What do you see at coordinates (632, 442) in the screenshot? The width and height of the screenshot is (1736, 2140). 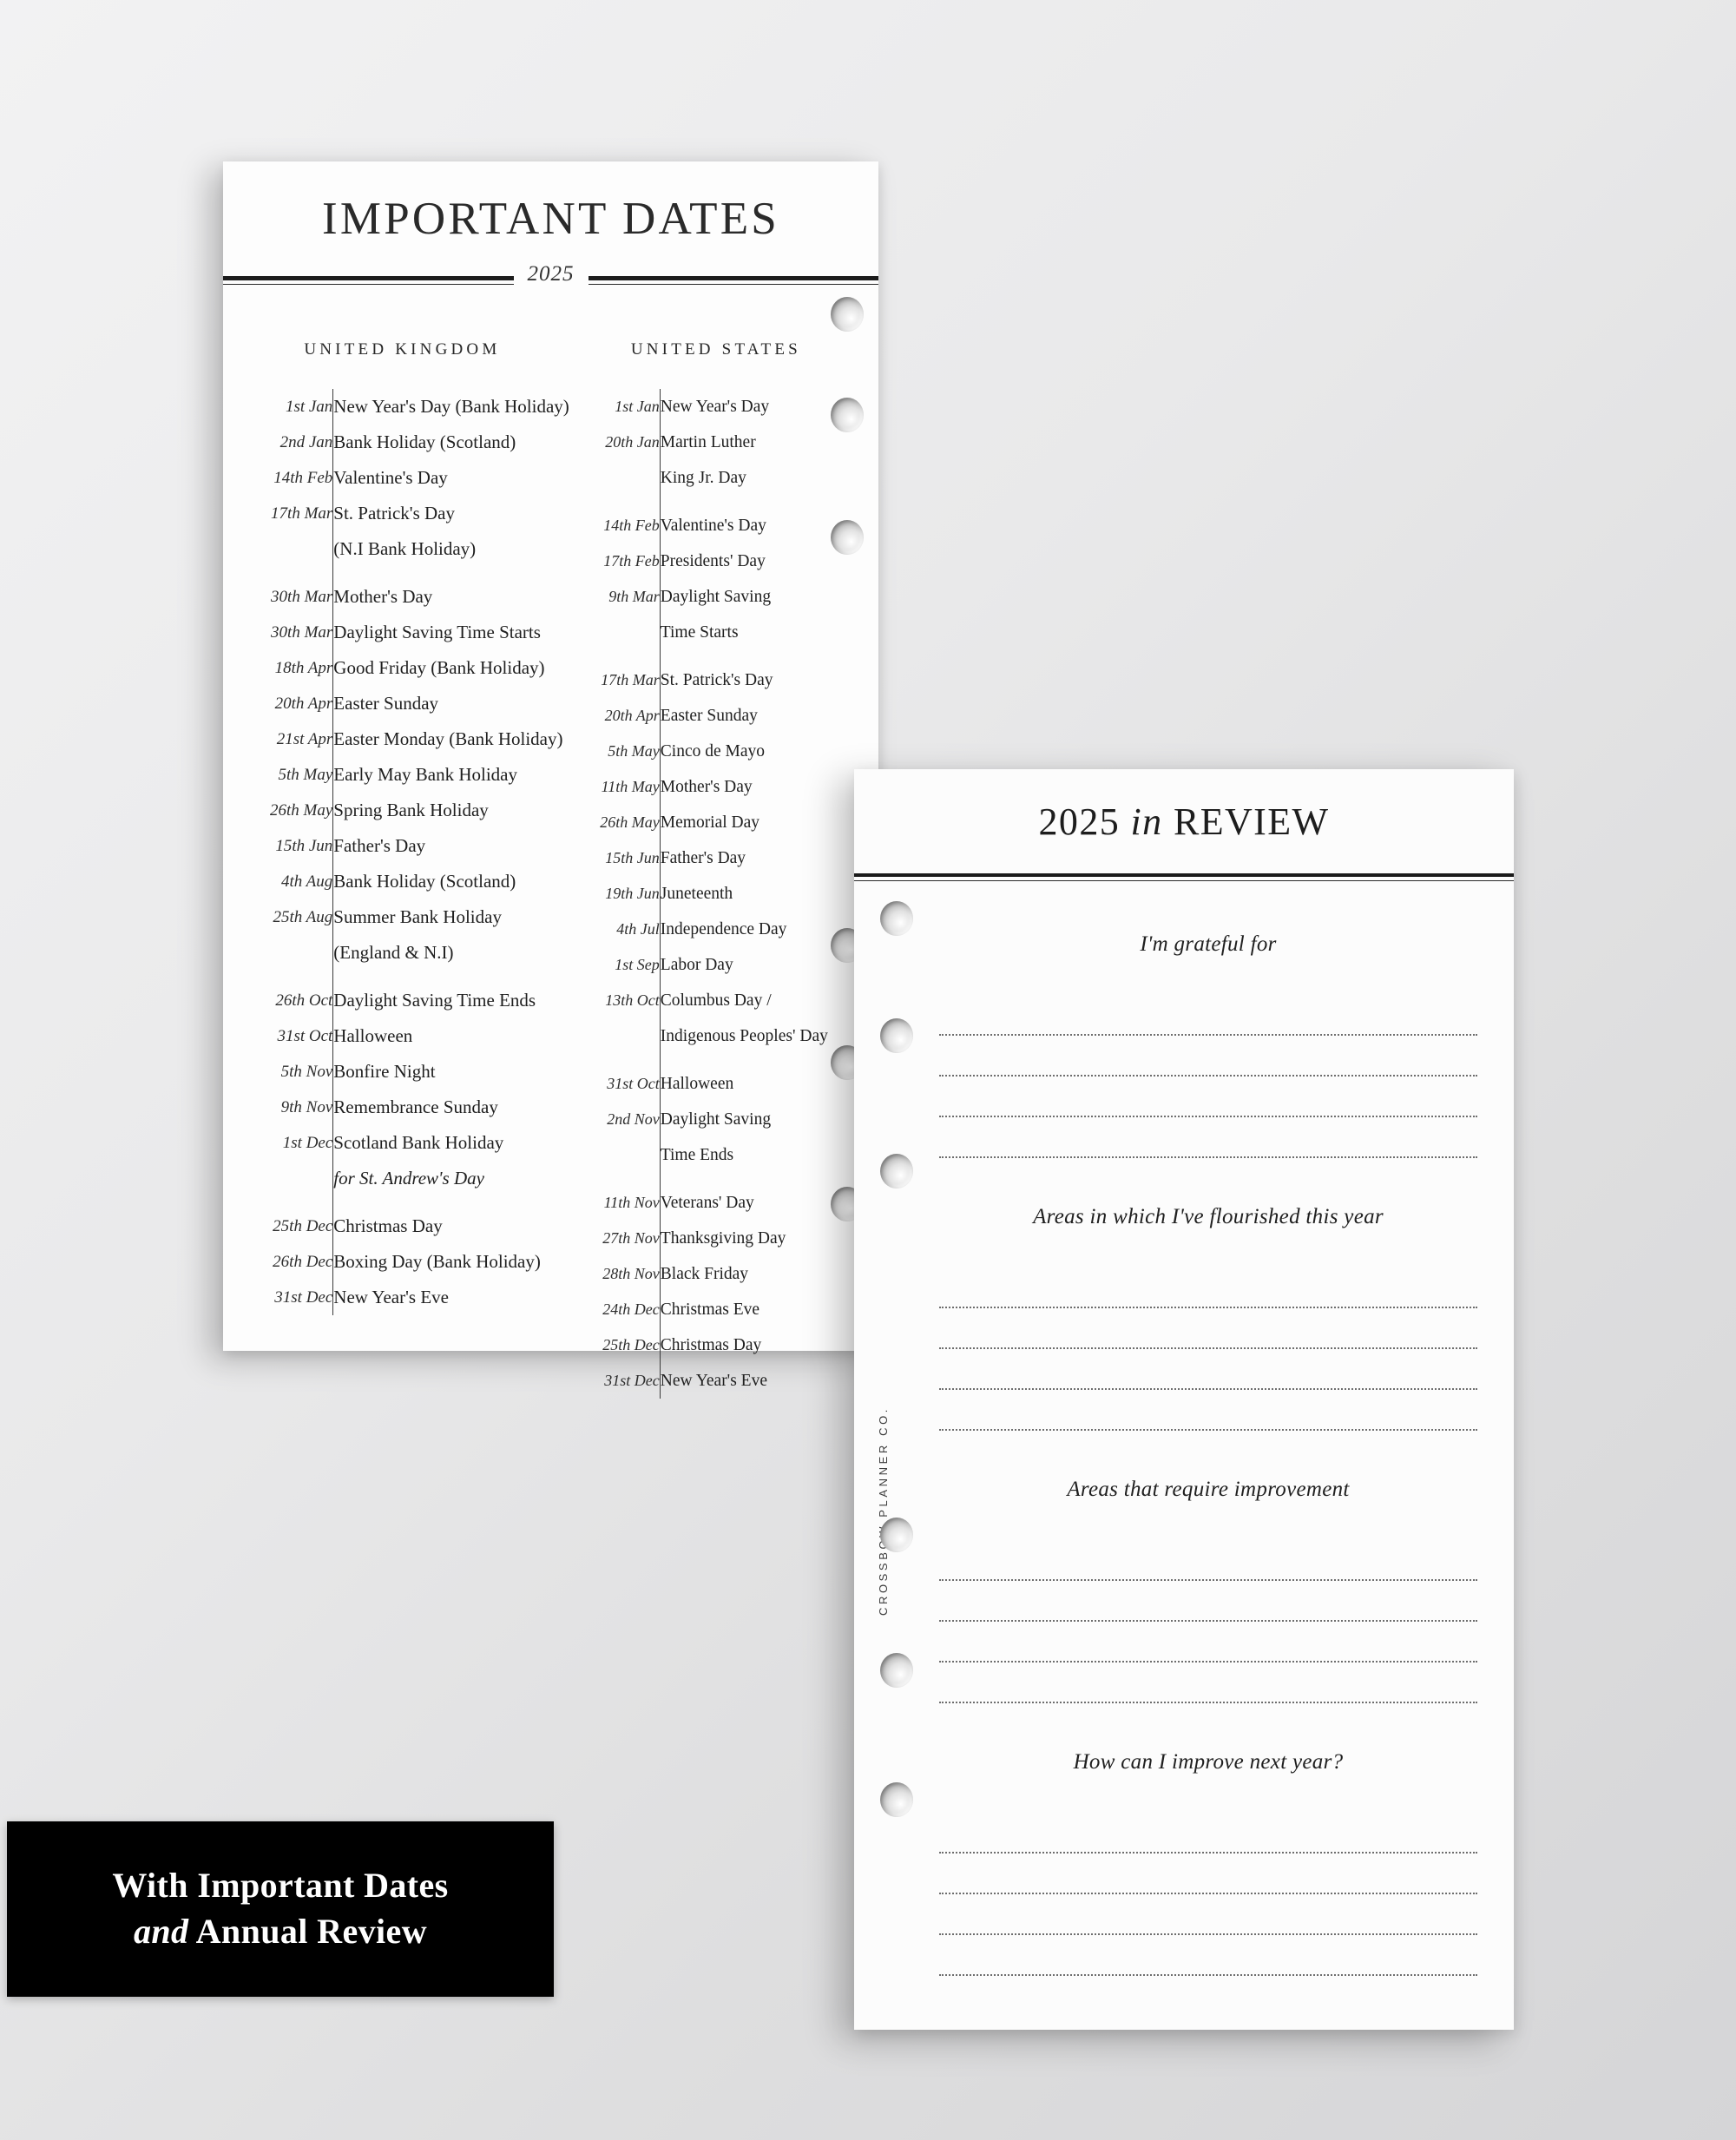 I see `date-cell: 20th Jan` at bounding box center [632, 442].